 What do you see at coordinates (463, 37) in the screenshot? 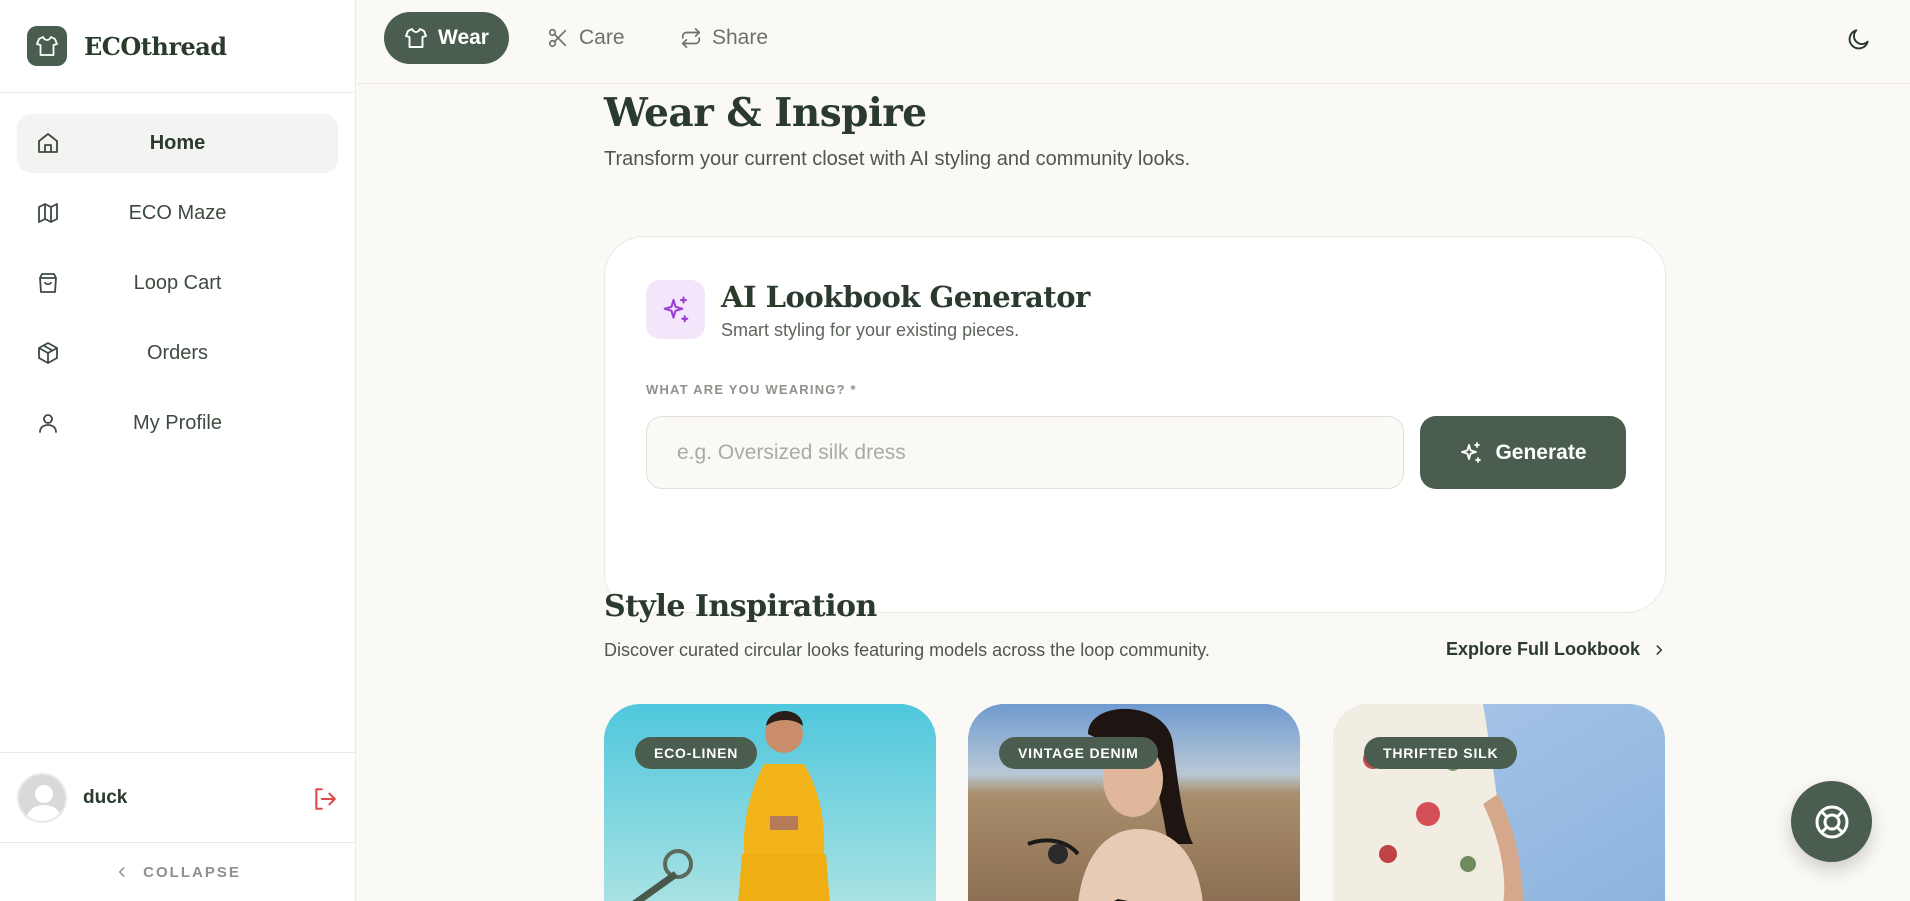
I see `tab-label: Wear` at bounding box center [463, 37].